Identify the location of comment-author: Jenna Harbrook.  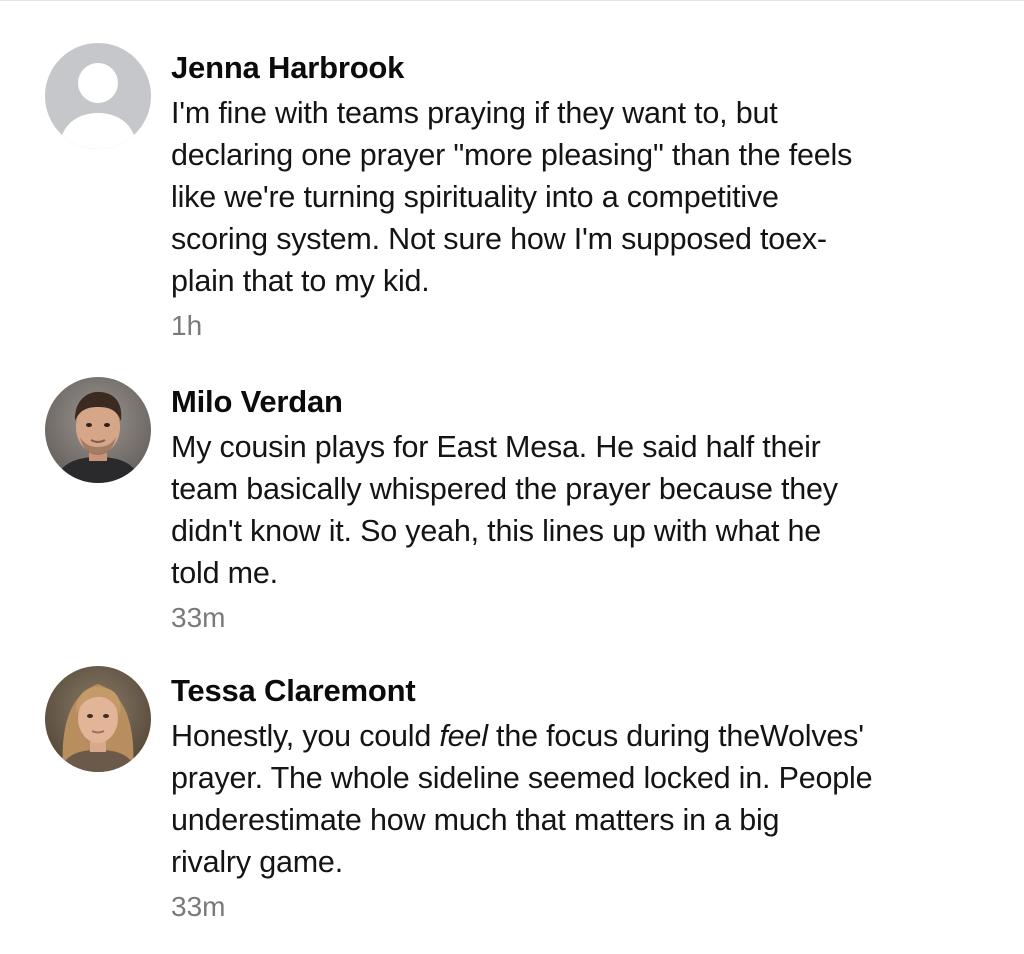
(571, 68).